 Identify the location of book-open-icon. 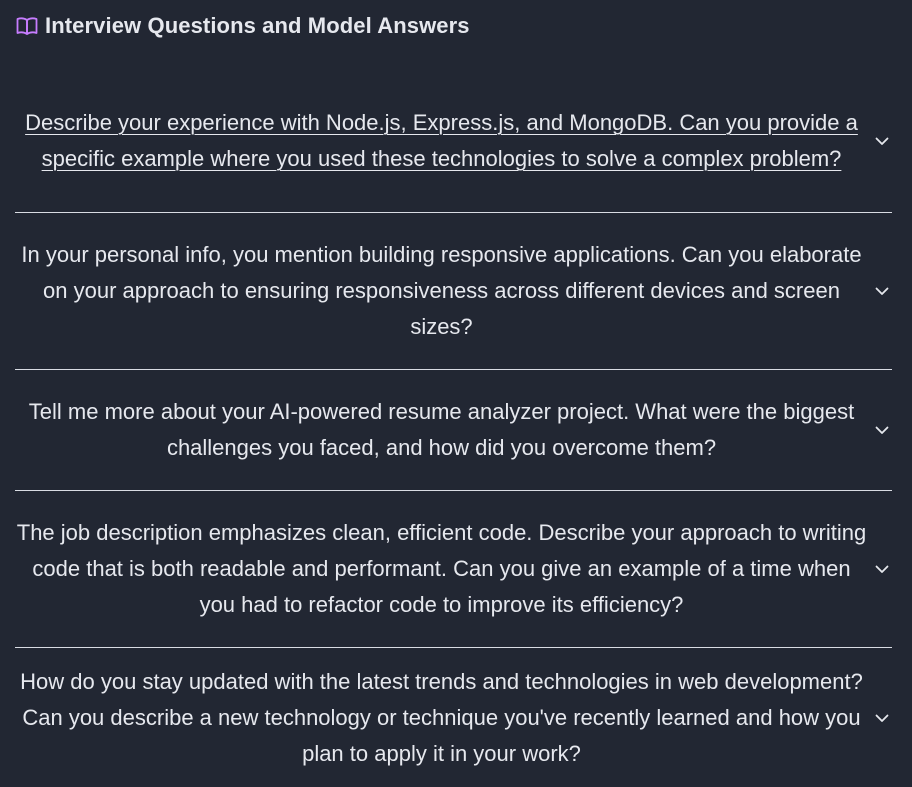
(27, 26).